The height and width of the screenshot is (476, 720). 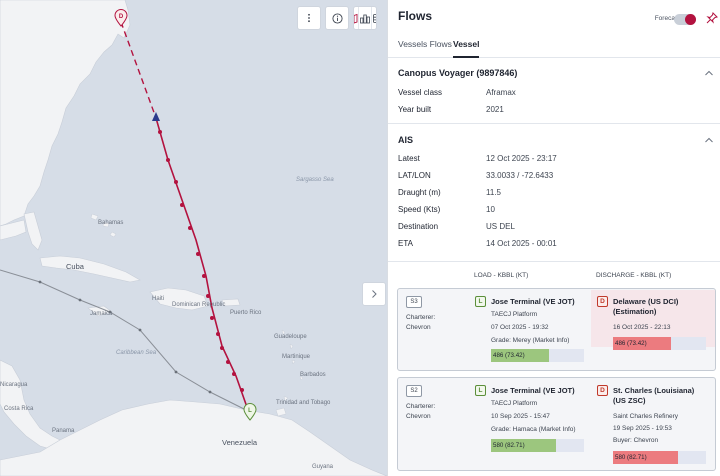 What do you see at coordinates (631, 343) in the screenshot?
I see `discharge-volume-label: 486 (73.42)` at bounding box center [631, 343].